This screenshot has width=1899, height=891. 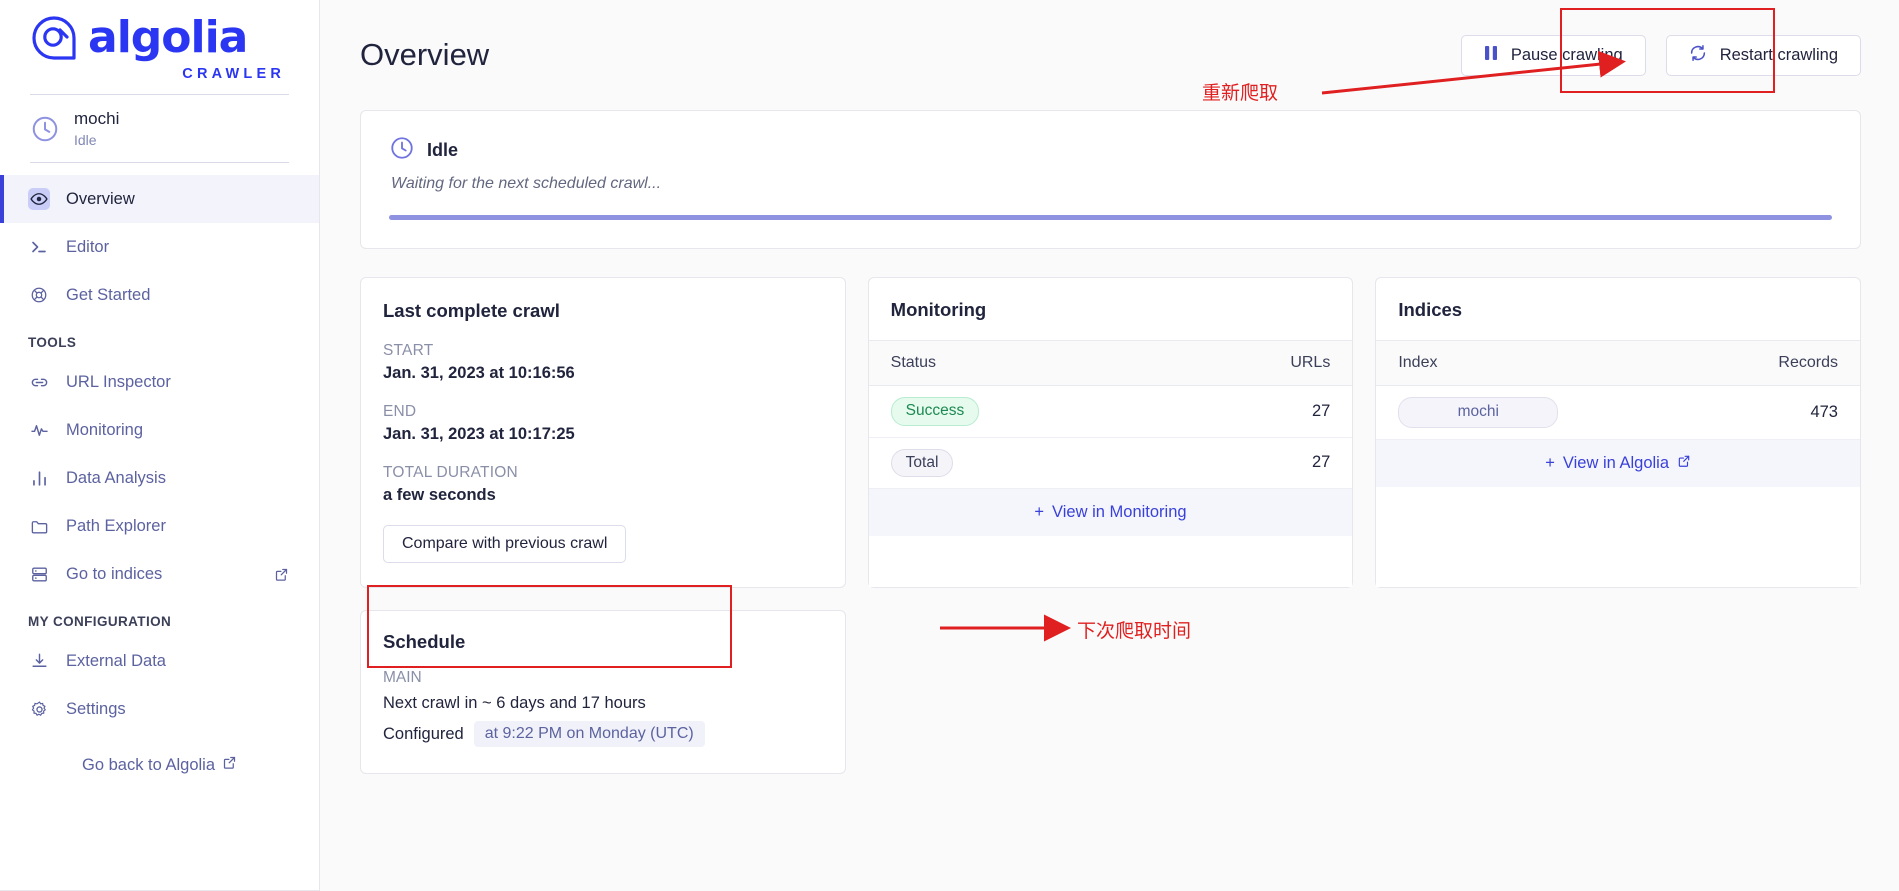 What do you see at coordinates (39, 295) in the screenshot?
I see `lifebuoy-icon` at bounding box center [39, 295].